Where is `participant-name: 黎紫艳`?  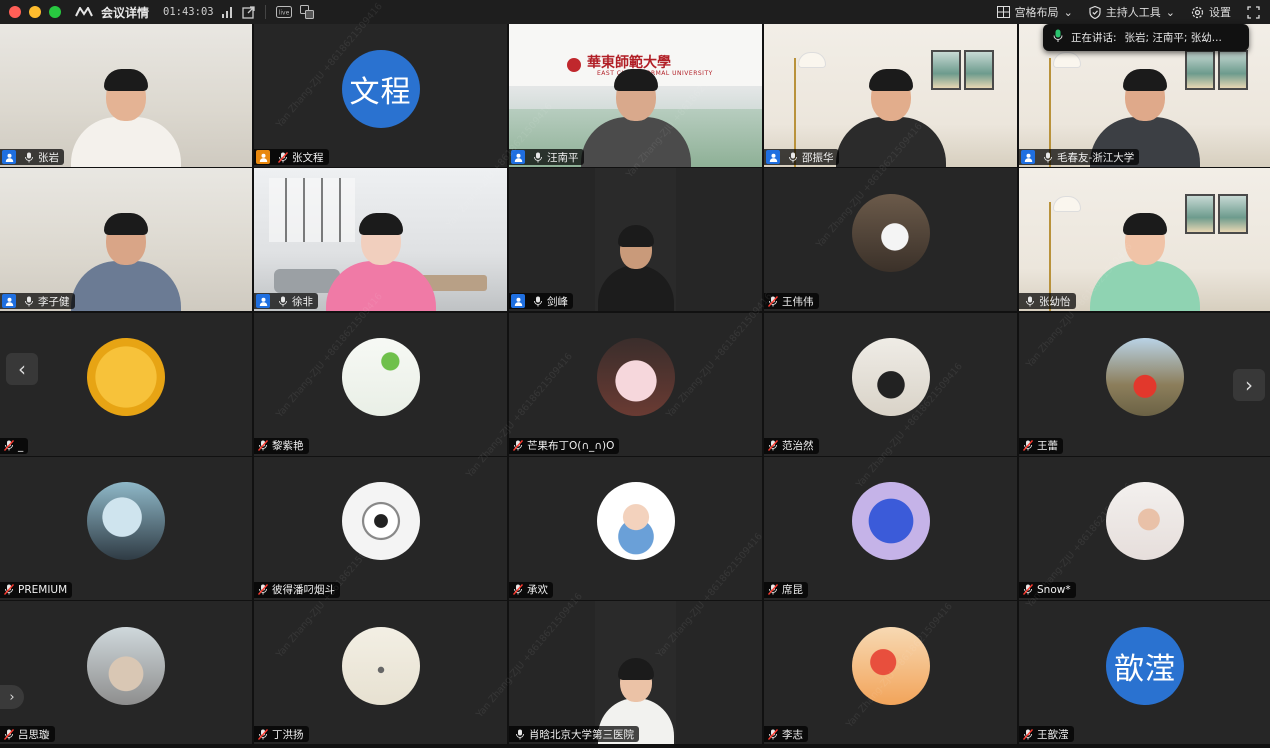
participant-name: 黎紫艳 is located at coordinates (288, 446).